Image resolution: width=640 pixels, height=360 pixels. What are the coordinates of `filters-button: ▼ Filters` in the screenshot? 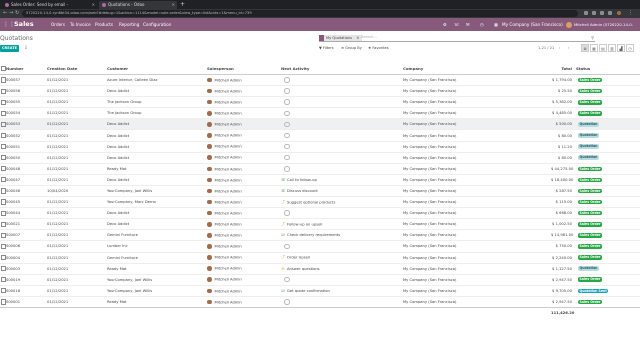 It's located at (326, 48).